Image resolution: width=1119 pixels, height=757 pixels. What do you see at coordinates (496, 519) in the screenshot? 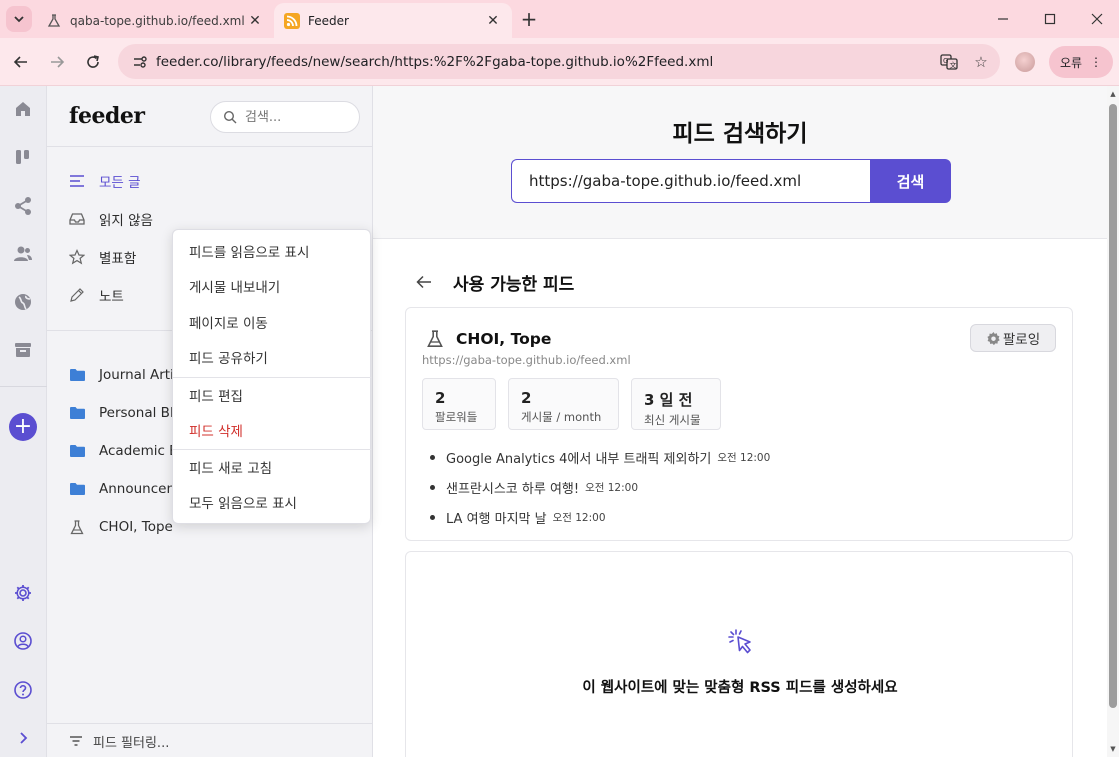
I see `post-title: LA 여행 마지막 날` at bounding box center [496, 519].